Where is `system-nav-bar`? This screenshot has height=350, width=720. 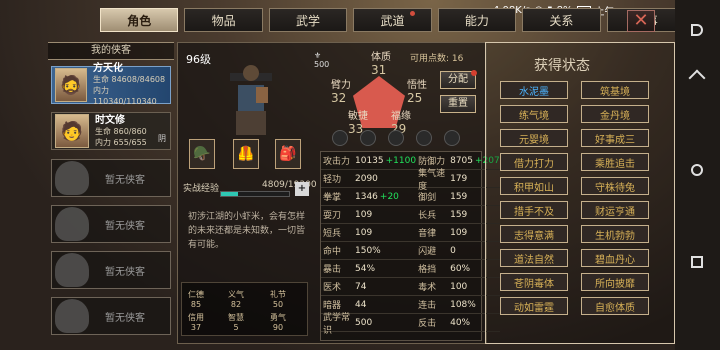 system-nav-bar is located at coordinates (697, 175).